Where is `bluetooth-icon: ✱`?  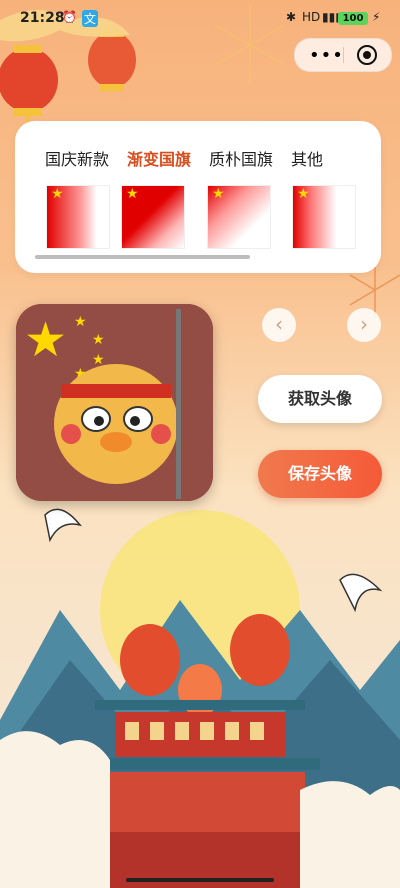
bluetooth-icon: ✱ is located at coordinates (291, 17).